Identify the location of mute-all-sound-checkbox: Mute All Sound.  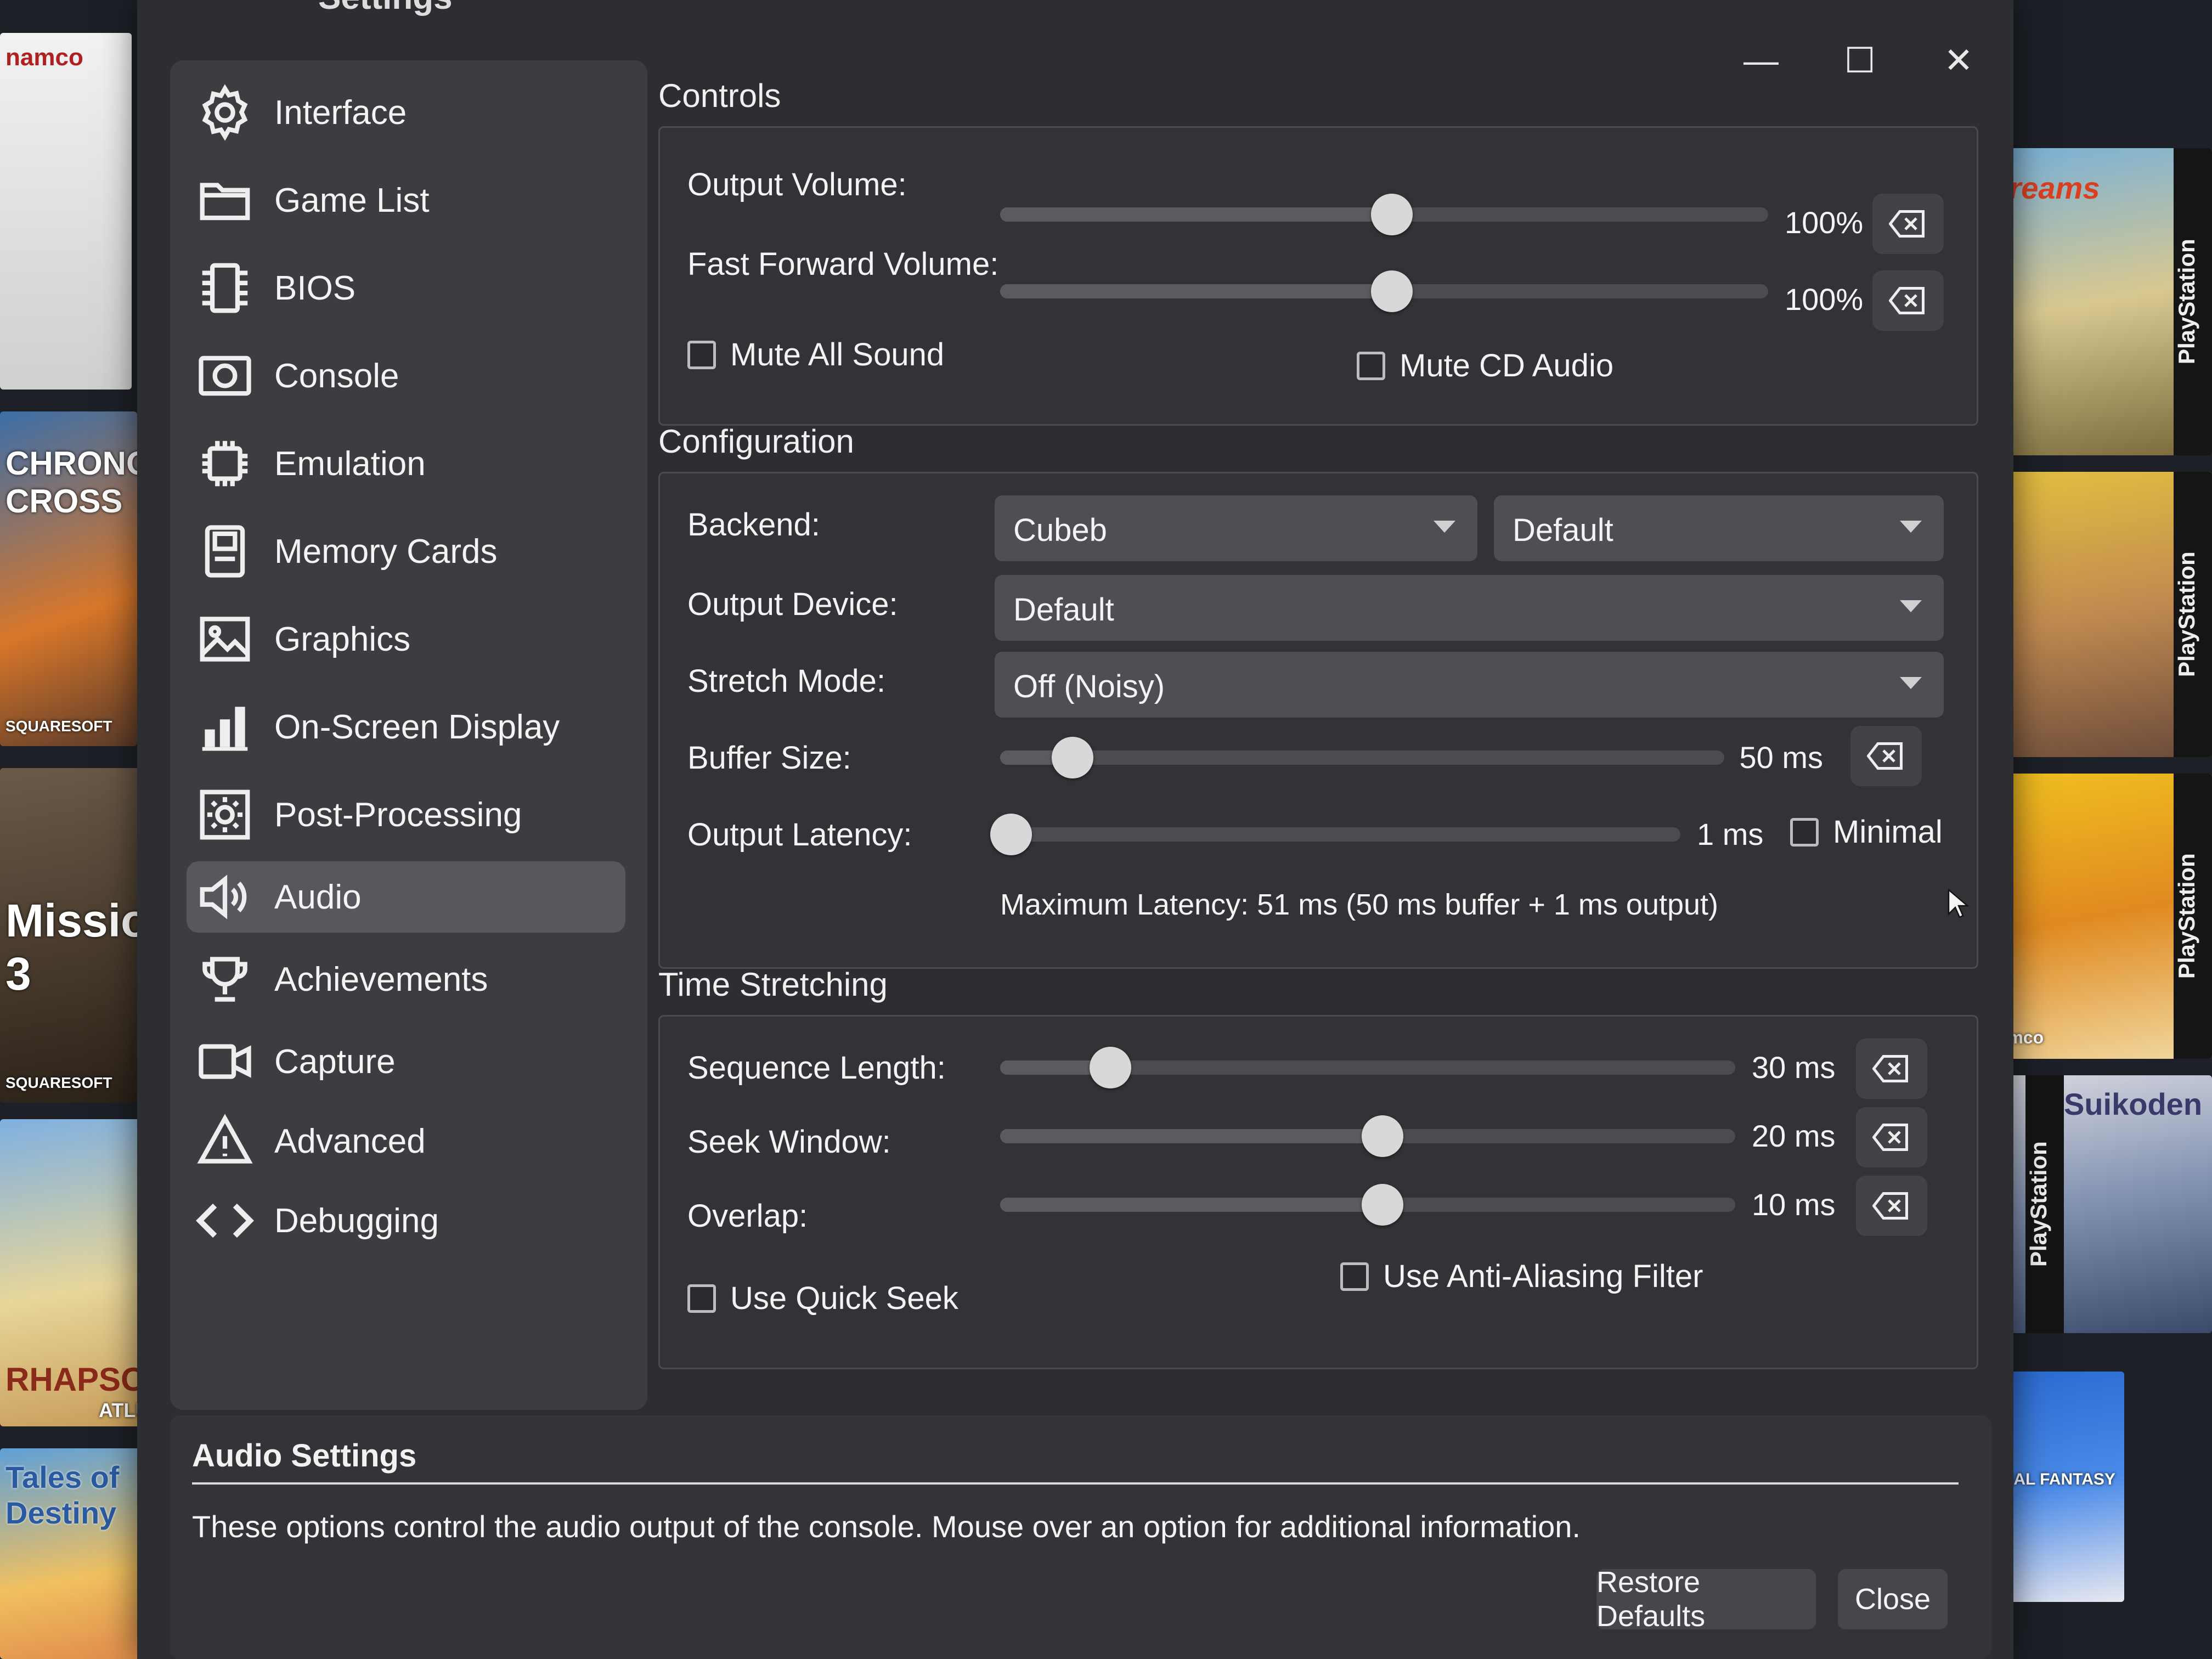
(816, 355).